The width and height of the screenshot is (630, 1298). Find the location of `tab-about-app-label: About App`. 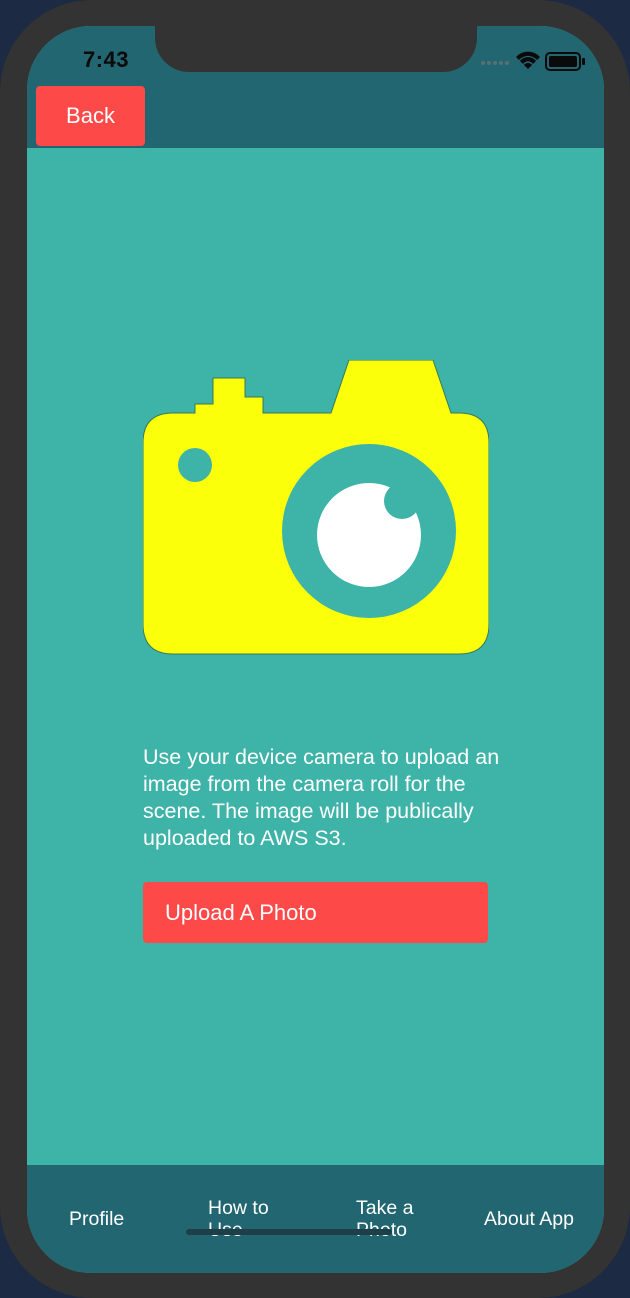

tab-about-app-label: About App is located at coordinates (529, 1219).